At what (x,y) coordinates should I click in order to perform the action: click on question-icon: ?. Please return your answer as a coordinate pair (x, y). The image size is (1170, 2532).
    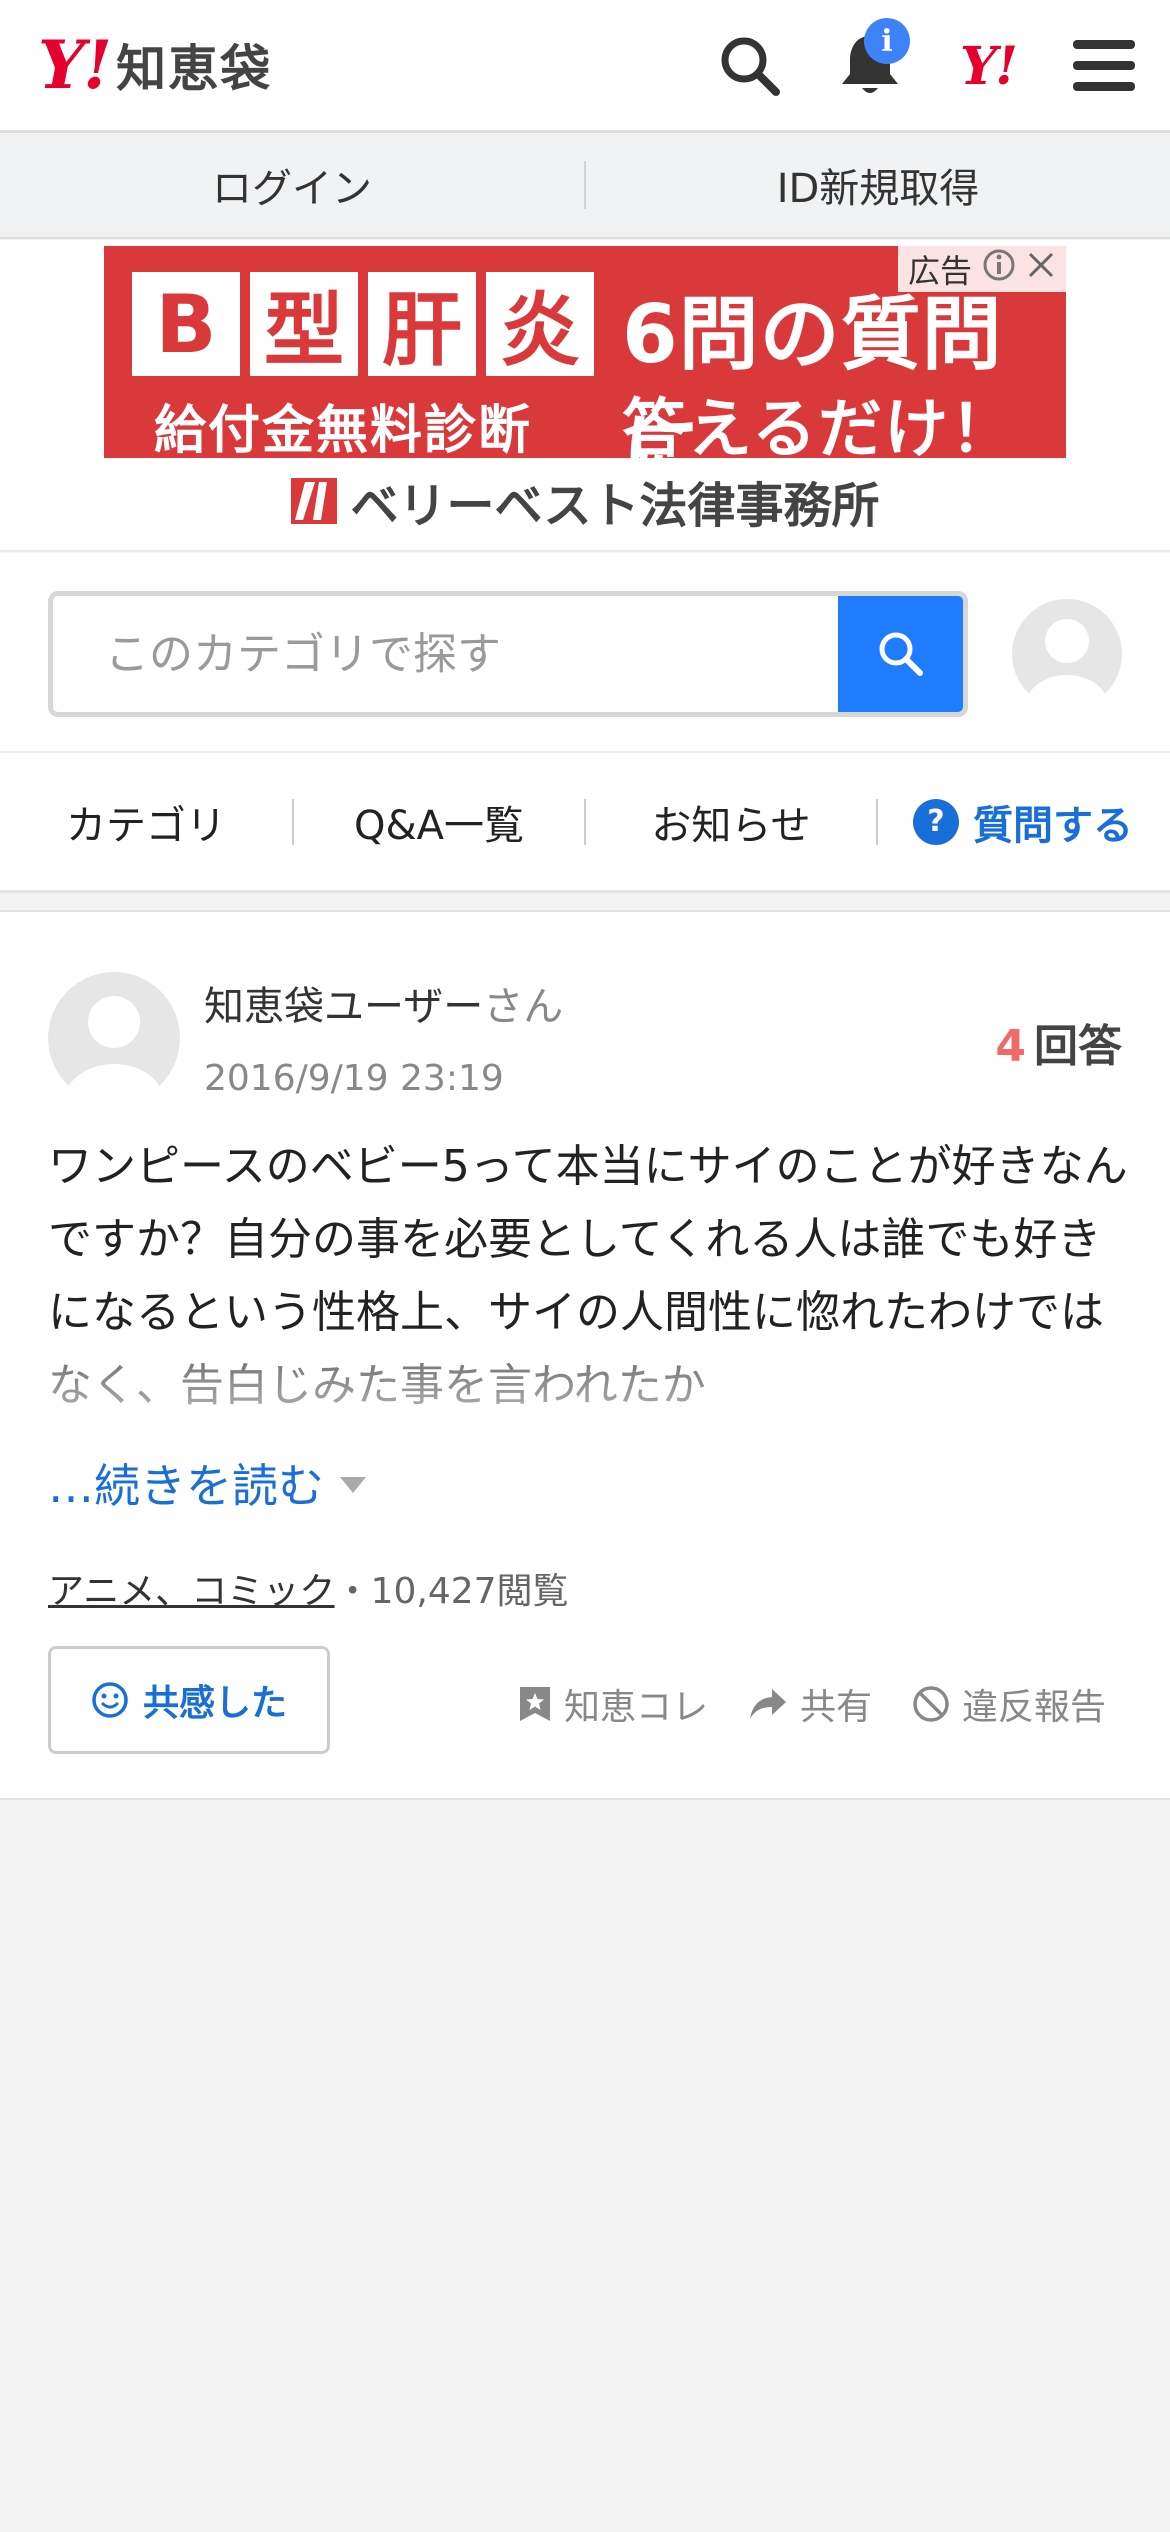
    Looking at the image, I should click on (936, 821).